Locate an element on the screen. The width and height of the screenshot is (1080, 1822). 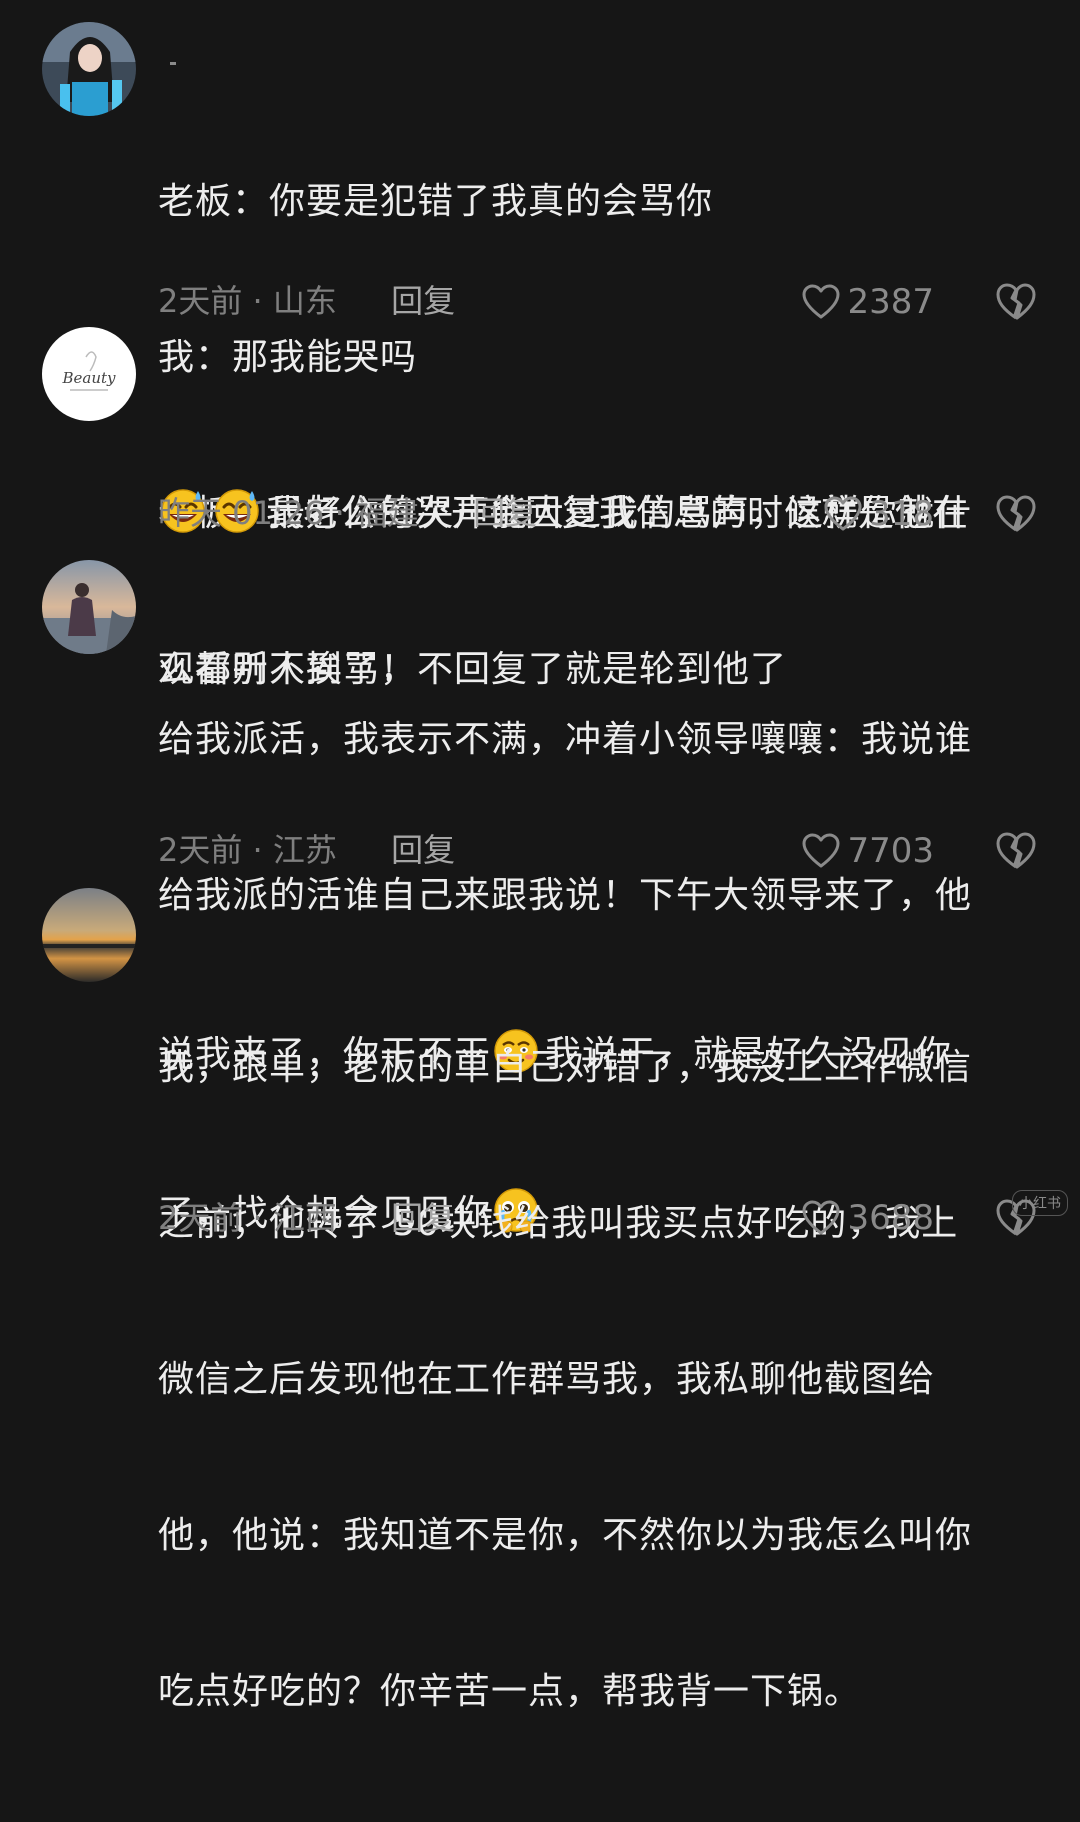
comment-meta: 昨天 01:26 · 福建 回复 is located at coordinates (347, 513).